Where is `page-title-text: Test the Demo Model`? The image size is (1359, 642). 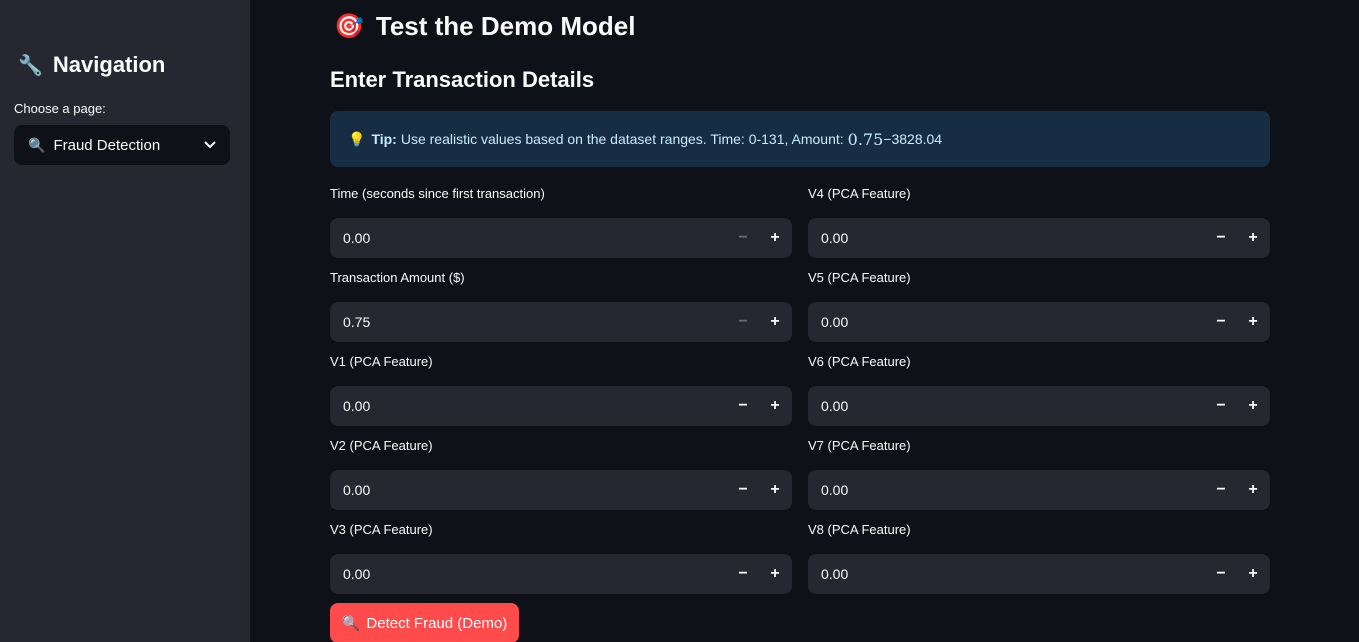
page-title-text: Test the Demo Model is located at coordinates (505, 26).